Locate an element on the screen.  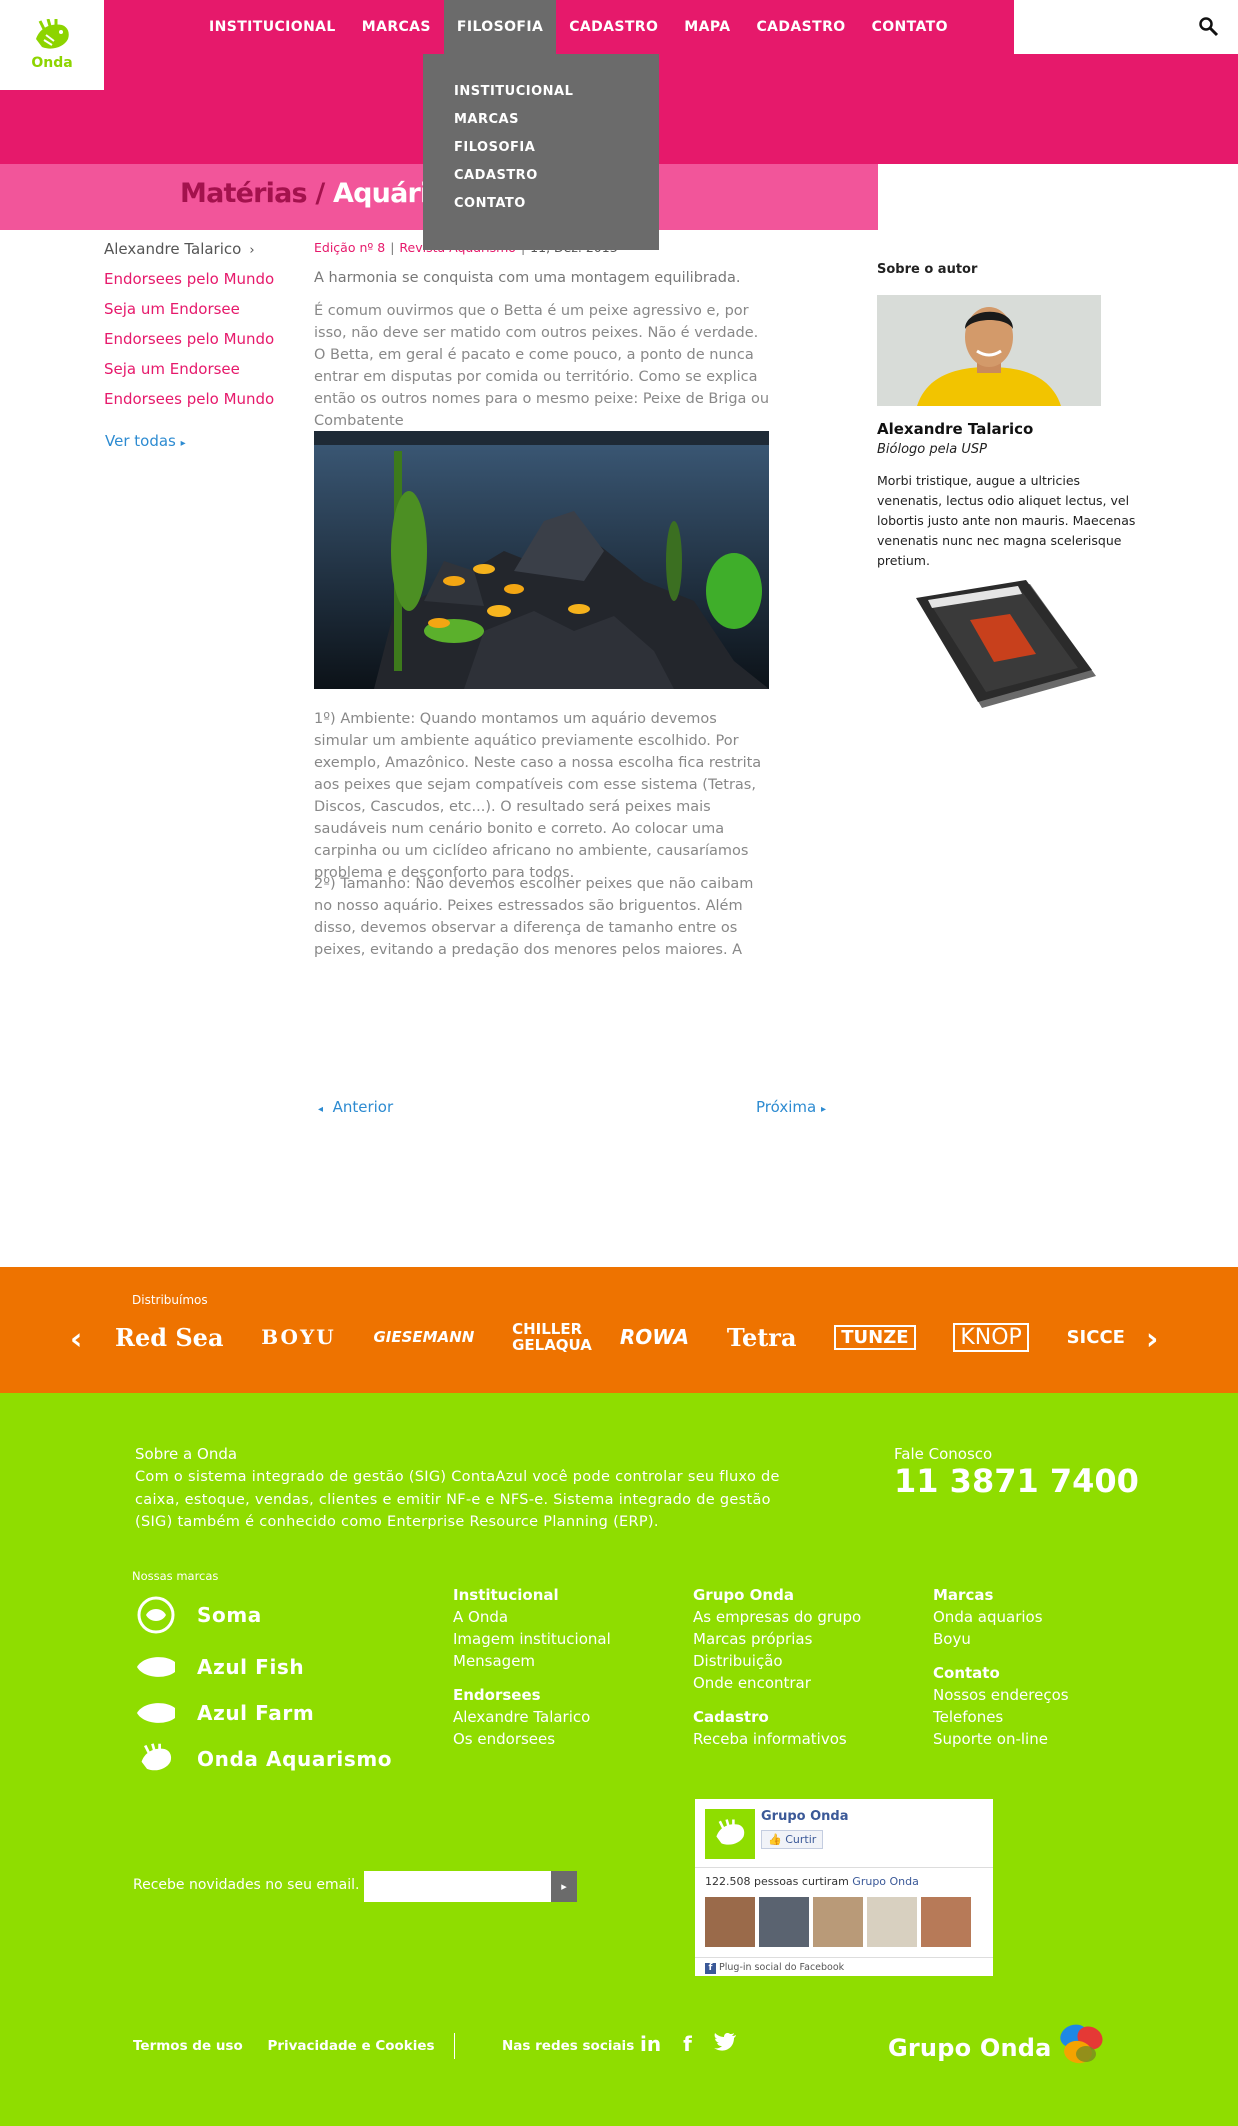
col-heading: Institucional is located at coordinates (506, 1595).